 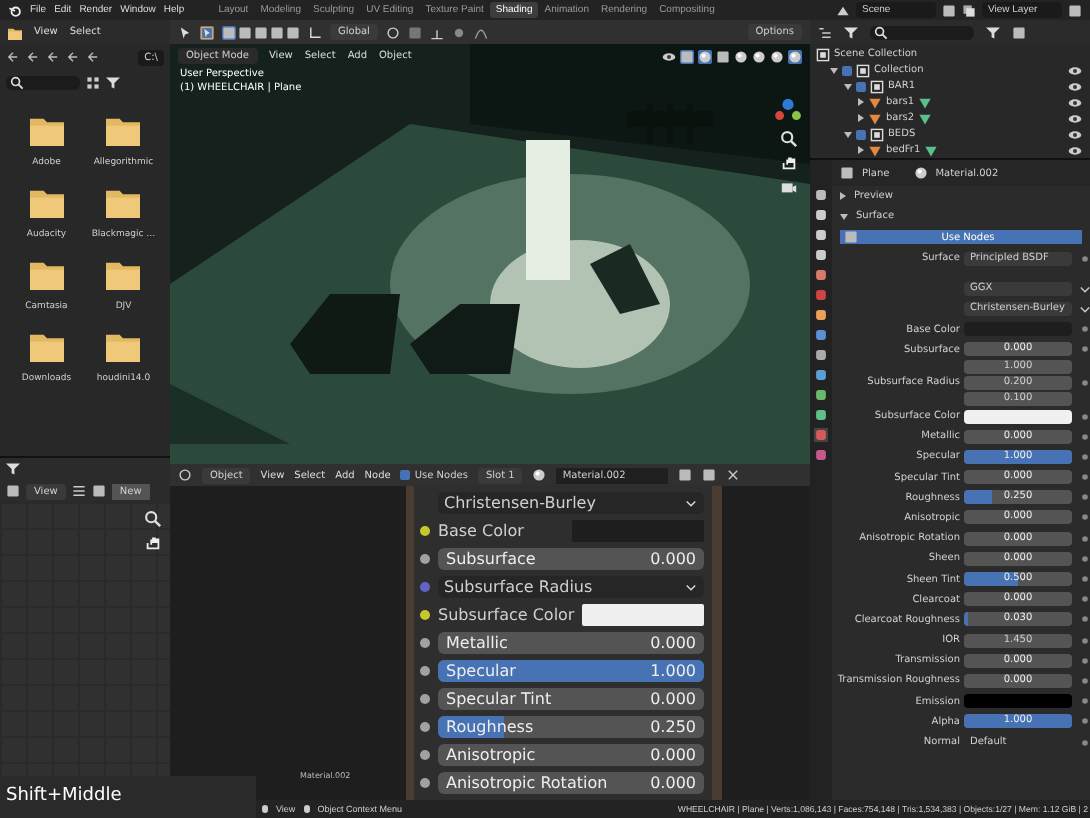 I want to click on socket-label: Base Color, so click(x=482, y=530).